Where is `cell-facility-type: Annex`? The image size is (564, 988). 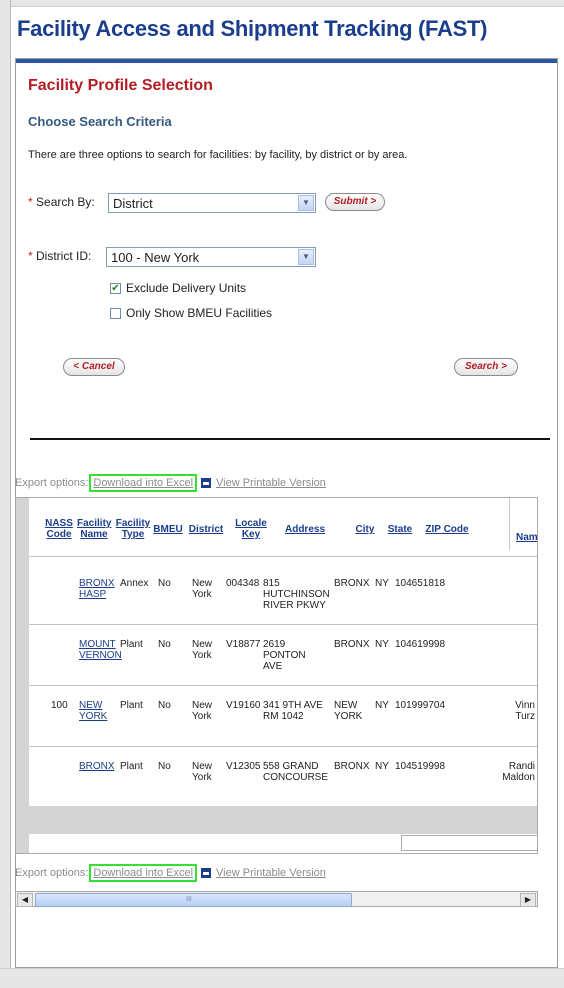
cell-facility-type: Annex is located at coordinates (134, 583).